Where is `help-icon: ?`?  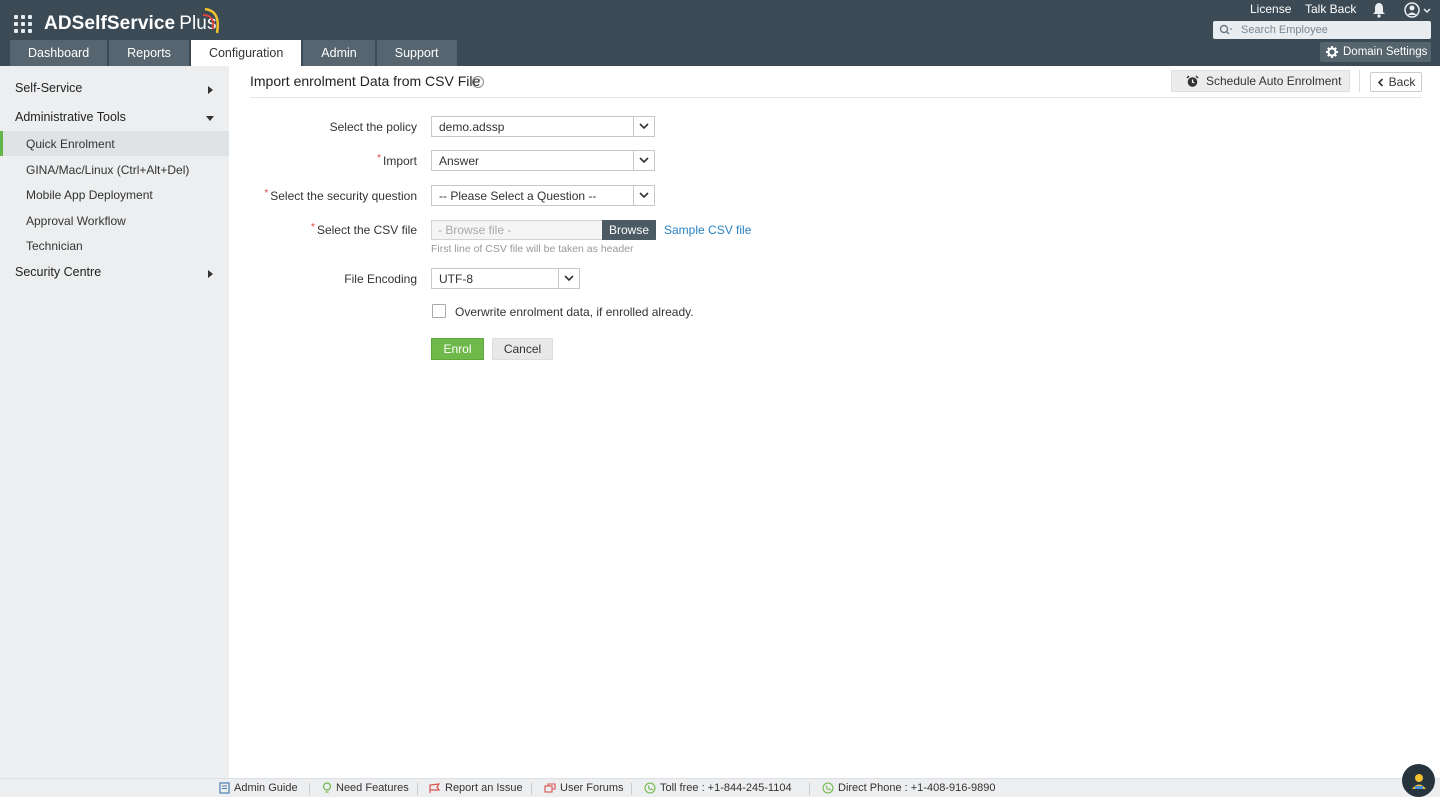
help-icon: ? is located at coordinates (478, 82).